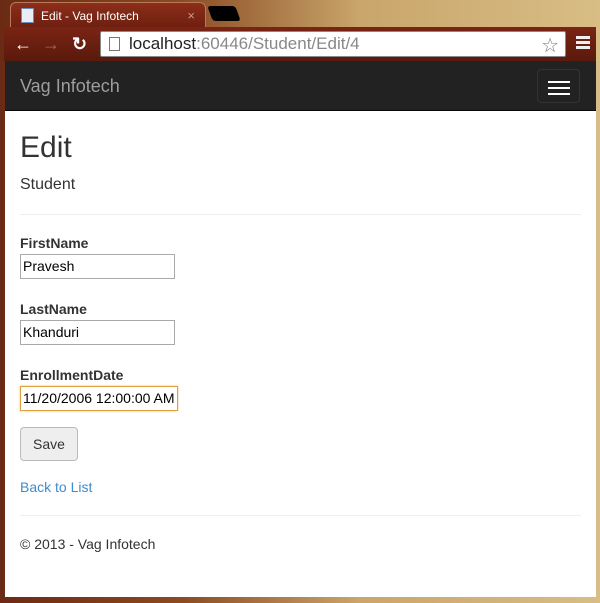 The height and width of the screenshot is (603, 600). What do you see at coordinates (300, 389) in the screenshot?
I see `enrollmentdate-group: EnrollmentDate 11/20/2006 12:00:00 AM` at bounding box center [300, 389].